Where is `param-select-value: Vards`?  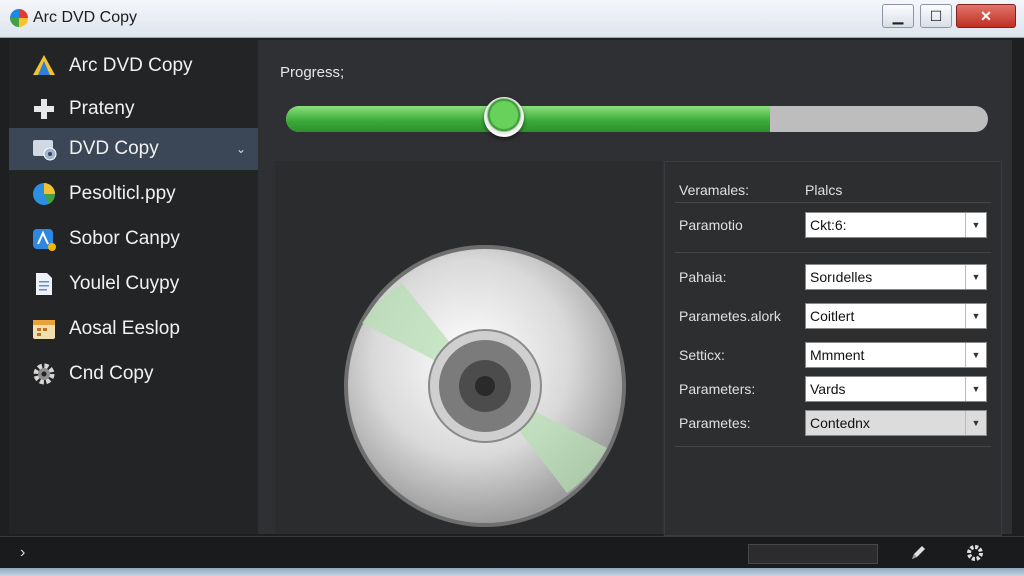 param-select-value: Vards is located at coordinates (828, 389).